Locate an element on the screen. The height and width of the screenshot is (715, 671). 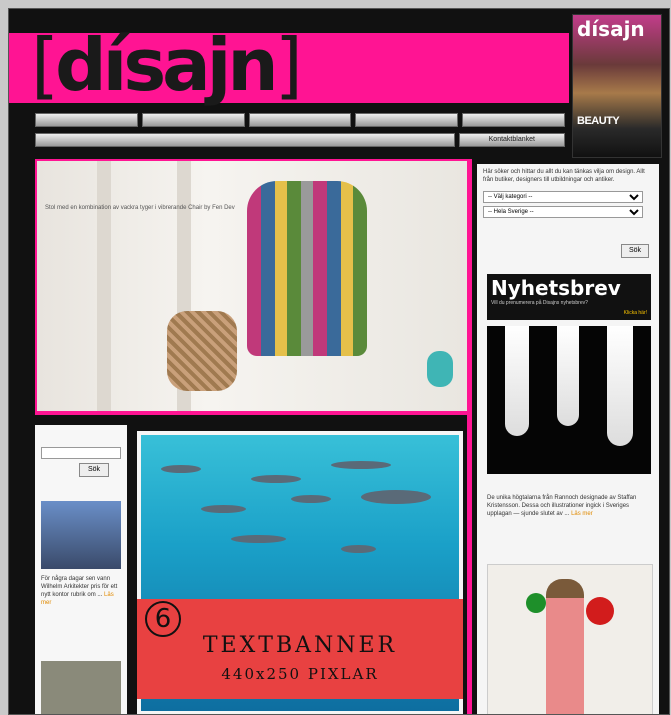
ad-title: TEXTBANNER is located at coordinates (300, 645).